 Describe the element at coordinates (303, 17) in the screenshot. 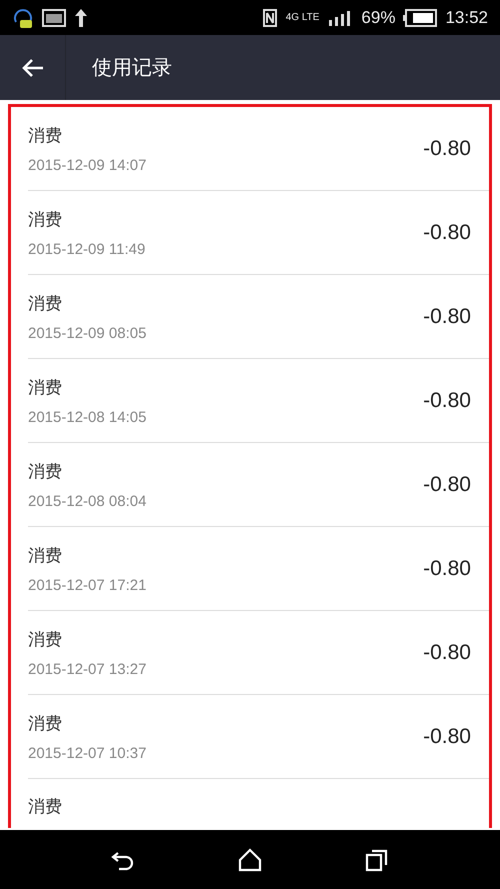

I see `network-label: 4G LTE` at that location.